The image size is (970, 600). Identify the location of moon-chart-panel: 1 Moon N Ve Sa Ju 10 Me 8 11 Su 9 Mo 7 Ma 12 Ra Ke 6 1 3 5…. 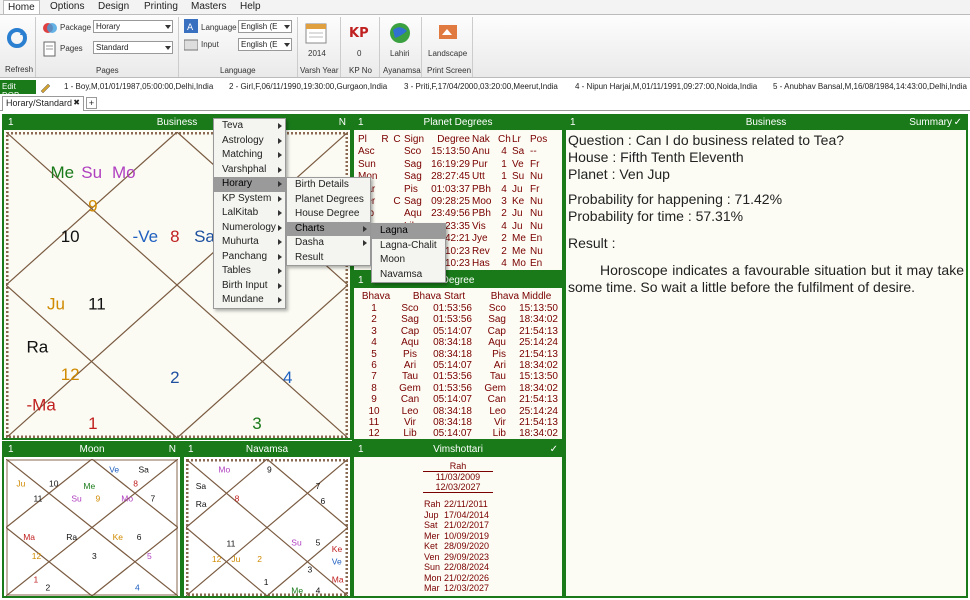
(92, 519).